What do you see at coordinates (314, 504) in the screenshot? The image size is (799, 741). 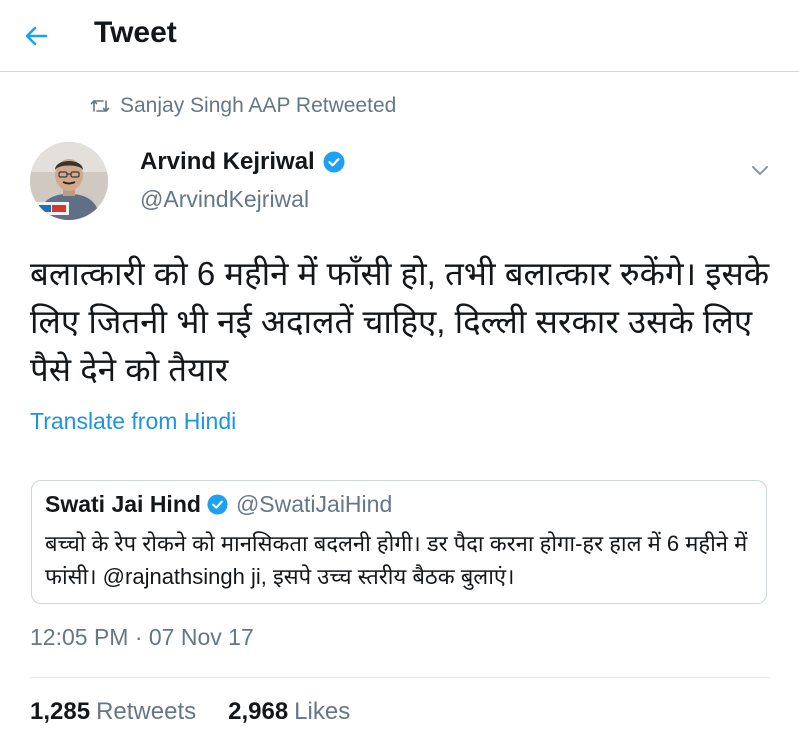 I see `quoted-author-handle: @SwatiJaiHind` at bounding box center [314, 504].